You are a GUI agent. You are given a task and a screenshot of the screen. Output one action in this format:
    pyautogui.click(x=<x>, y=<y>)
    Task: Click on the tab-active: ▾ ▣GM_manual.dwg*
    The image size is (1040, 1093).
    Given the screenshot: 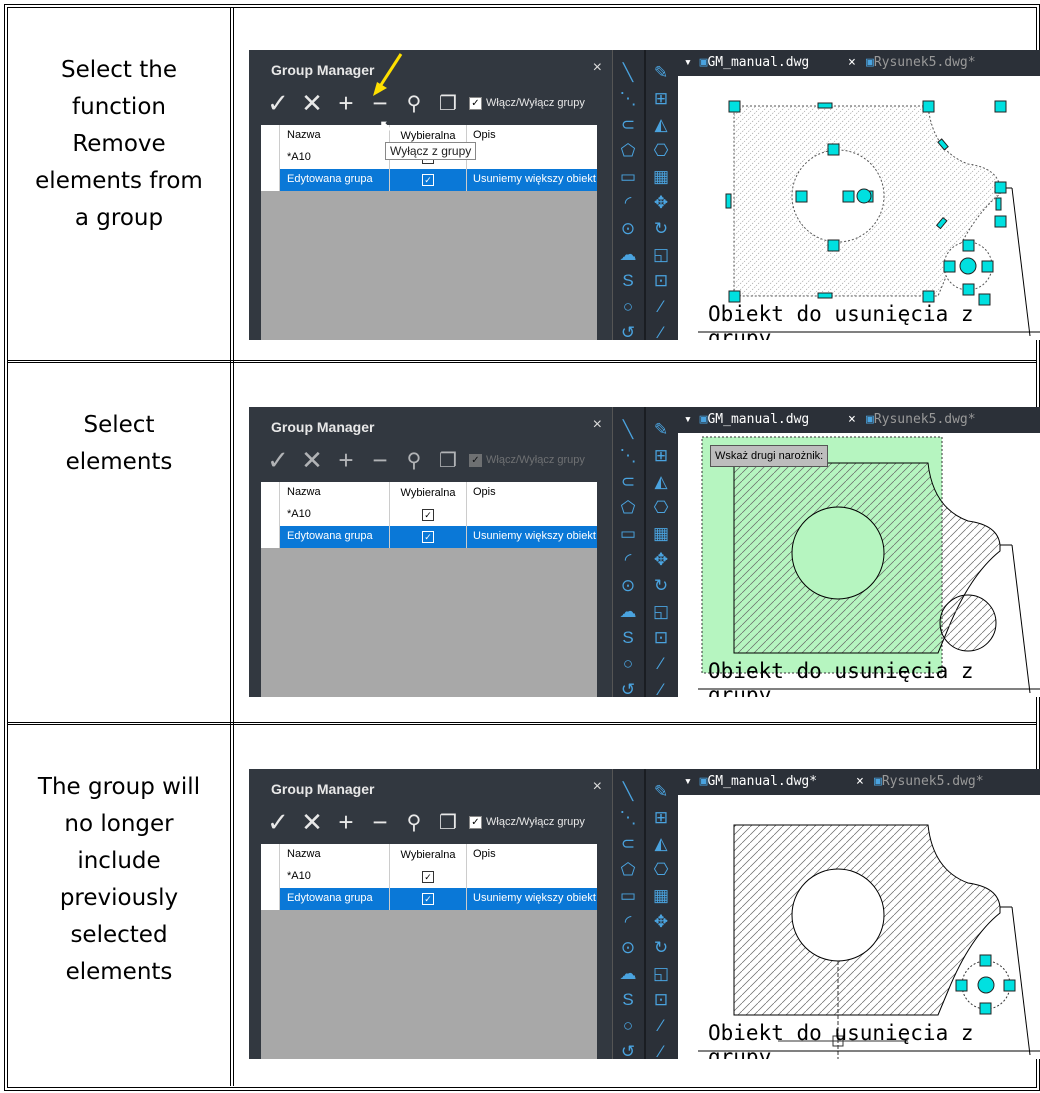 What is the action you would take?
    pyautogui.click(x=750, y=781)
    